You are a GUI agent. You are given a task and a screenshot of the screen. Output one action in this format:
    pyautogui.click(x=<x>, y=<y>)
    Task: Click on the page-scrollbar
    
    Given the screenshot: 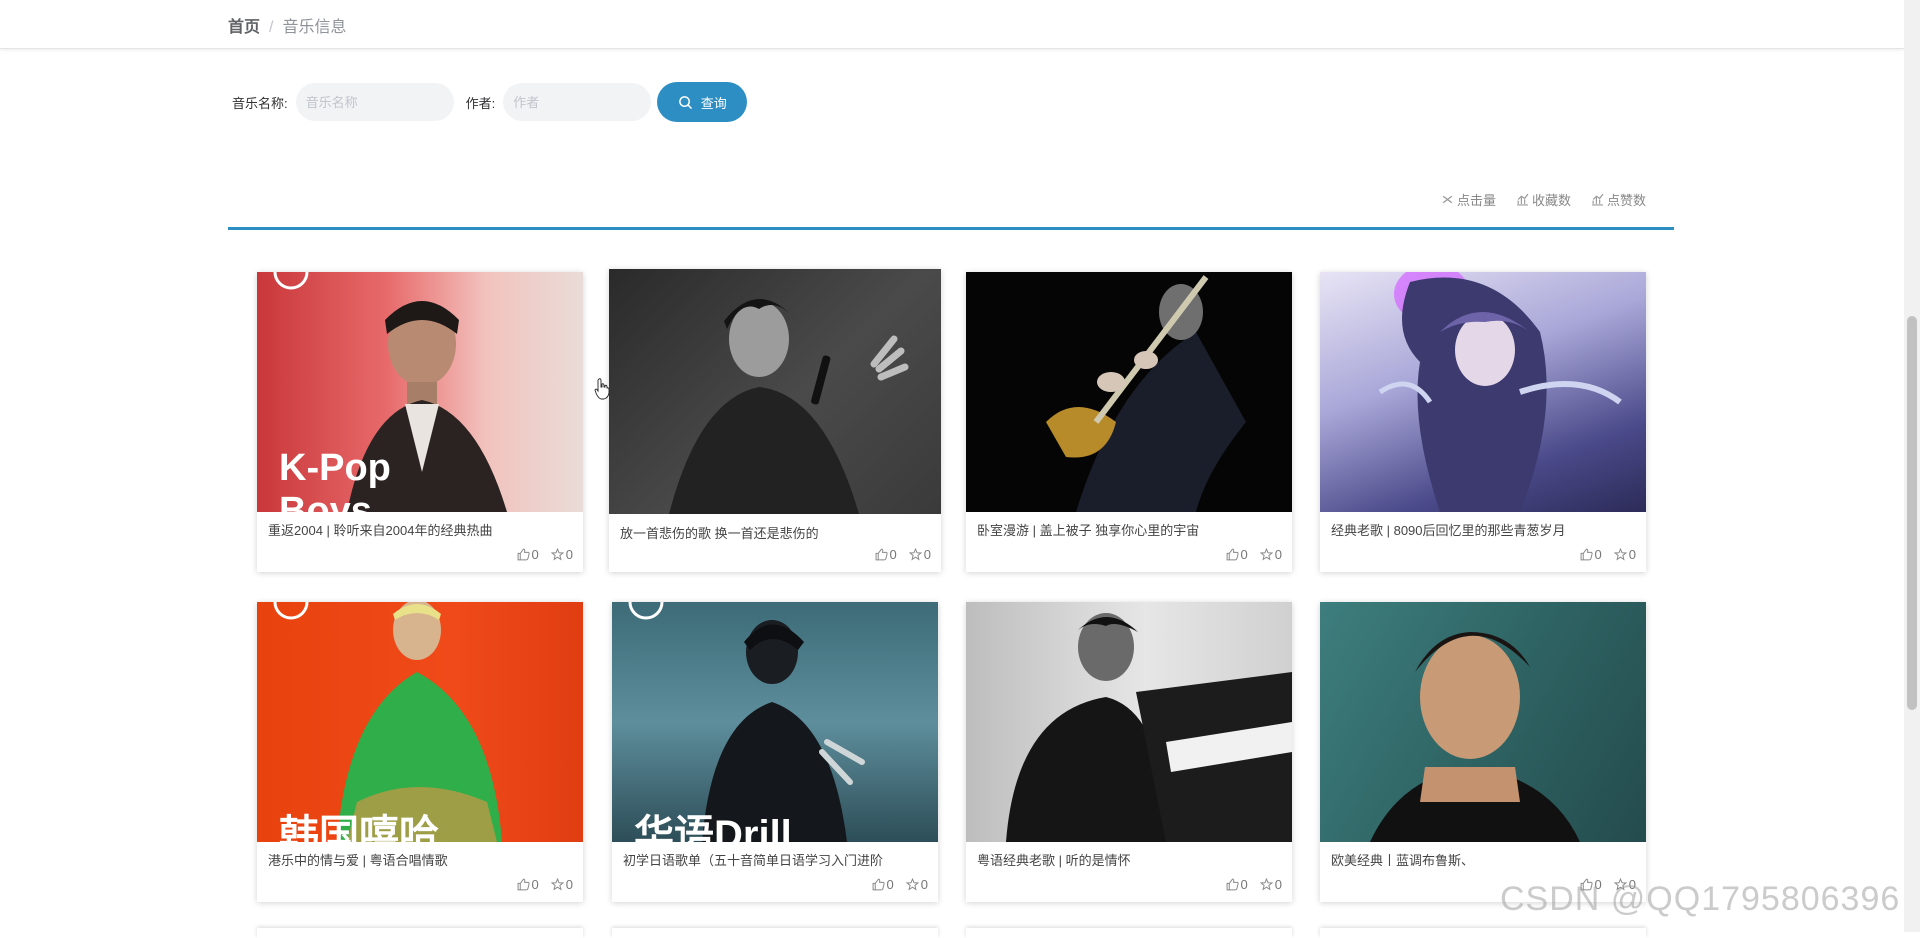 What is the action you would take?
    pyautogui.click(x=1912, y=466)
    